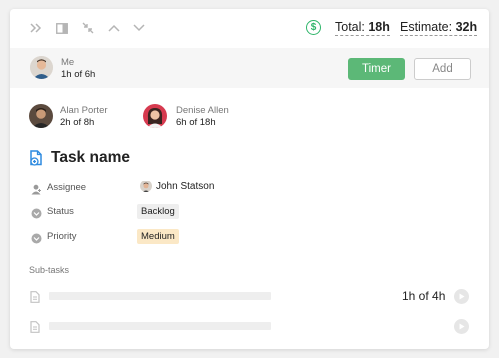 This screenshot has width=499, height=358. What do you see at coordinates (313, 27) in the screenshot?
I see `dollar-icon: $` at bounding box center [313, 27].